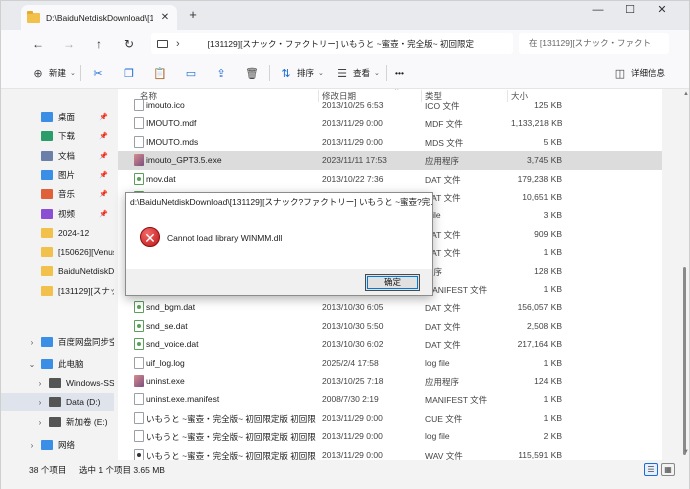 This screenshot has width=690, height=489. What do you see at coordinates (178, 44) in the screenshot?
I see `chevron-right-icon: ›` at bounding box center [178, 44].